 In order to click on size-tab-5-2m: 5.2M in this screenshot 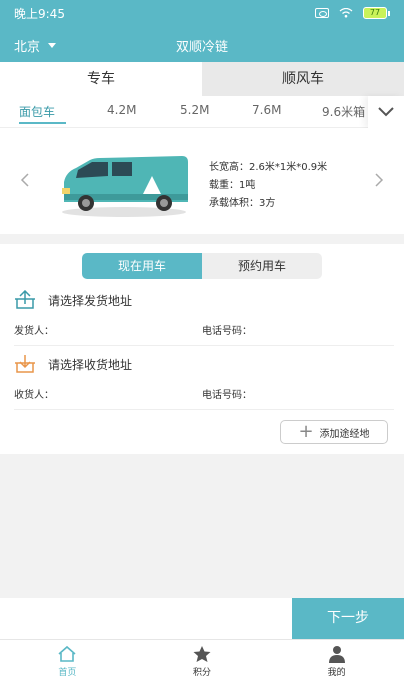, I will do `click(194, 110)`.